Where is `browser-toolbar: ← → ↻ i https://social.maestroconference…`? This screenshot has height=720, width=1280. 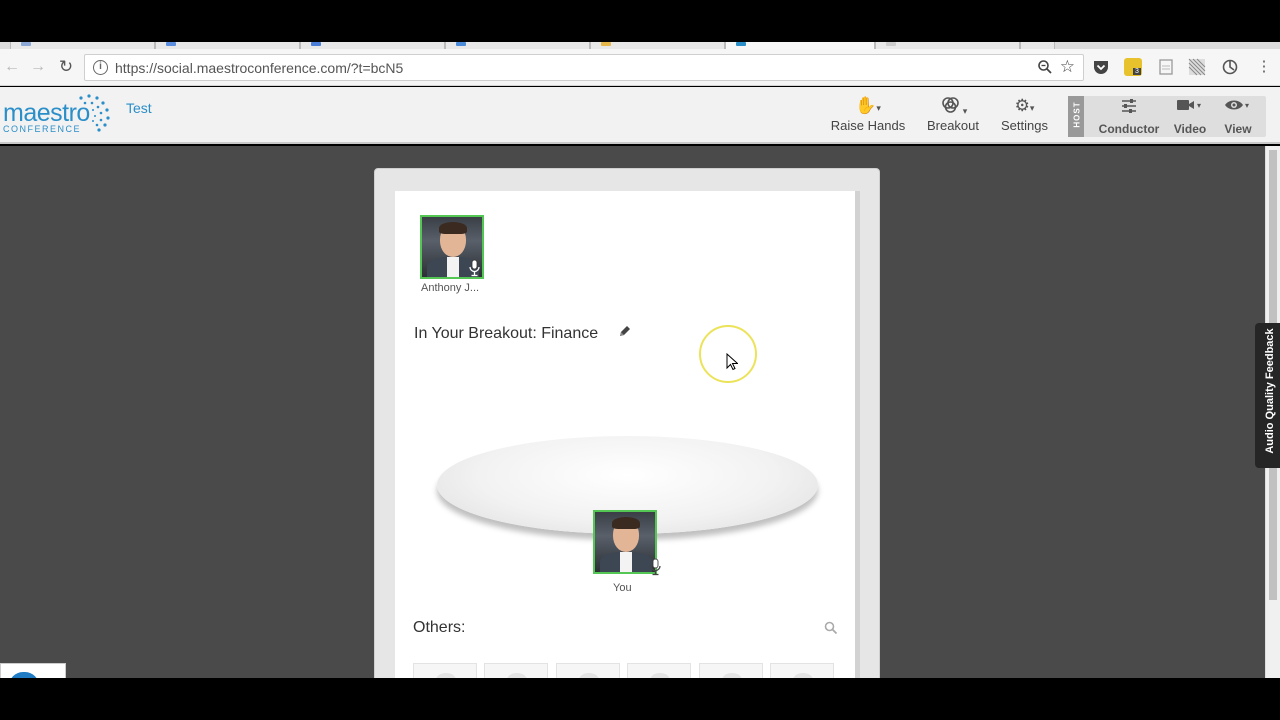
browser-toolbar: ← → ↻ i https://social.maestroconference… is located at coordinates (640, 67).